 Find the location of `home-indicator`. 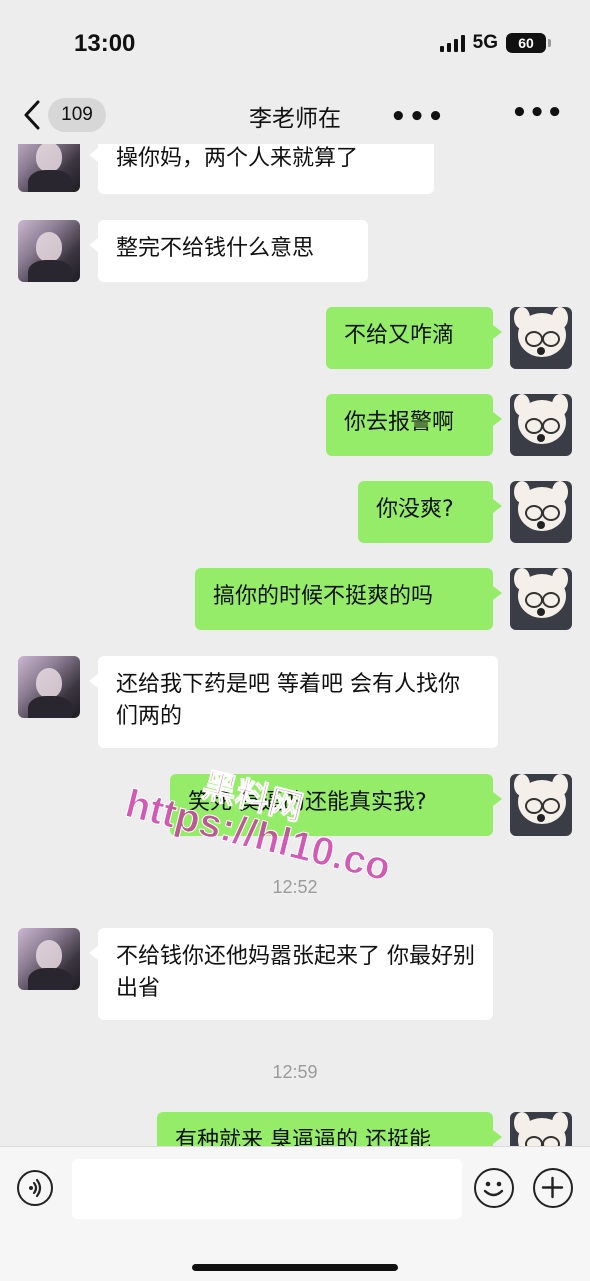

home-indicator is located at coordinates (295, 1267).